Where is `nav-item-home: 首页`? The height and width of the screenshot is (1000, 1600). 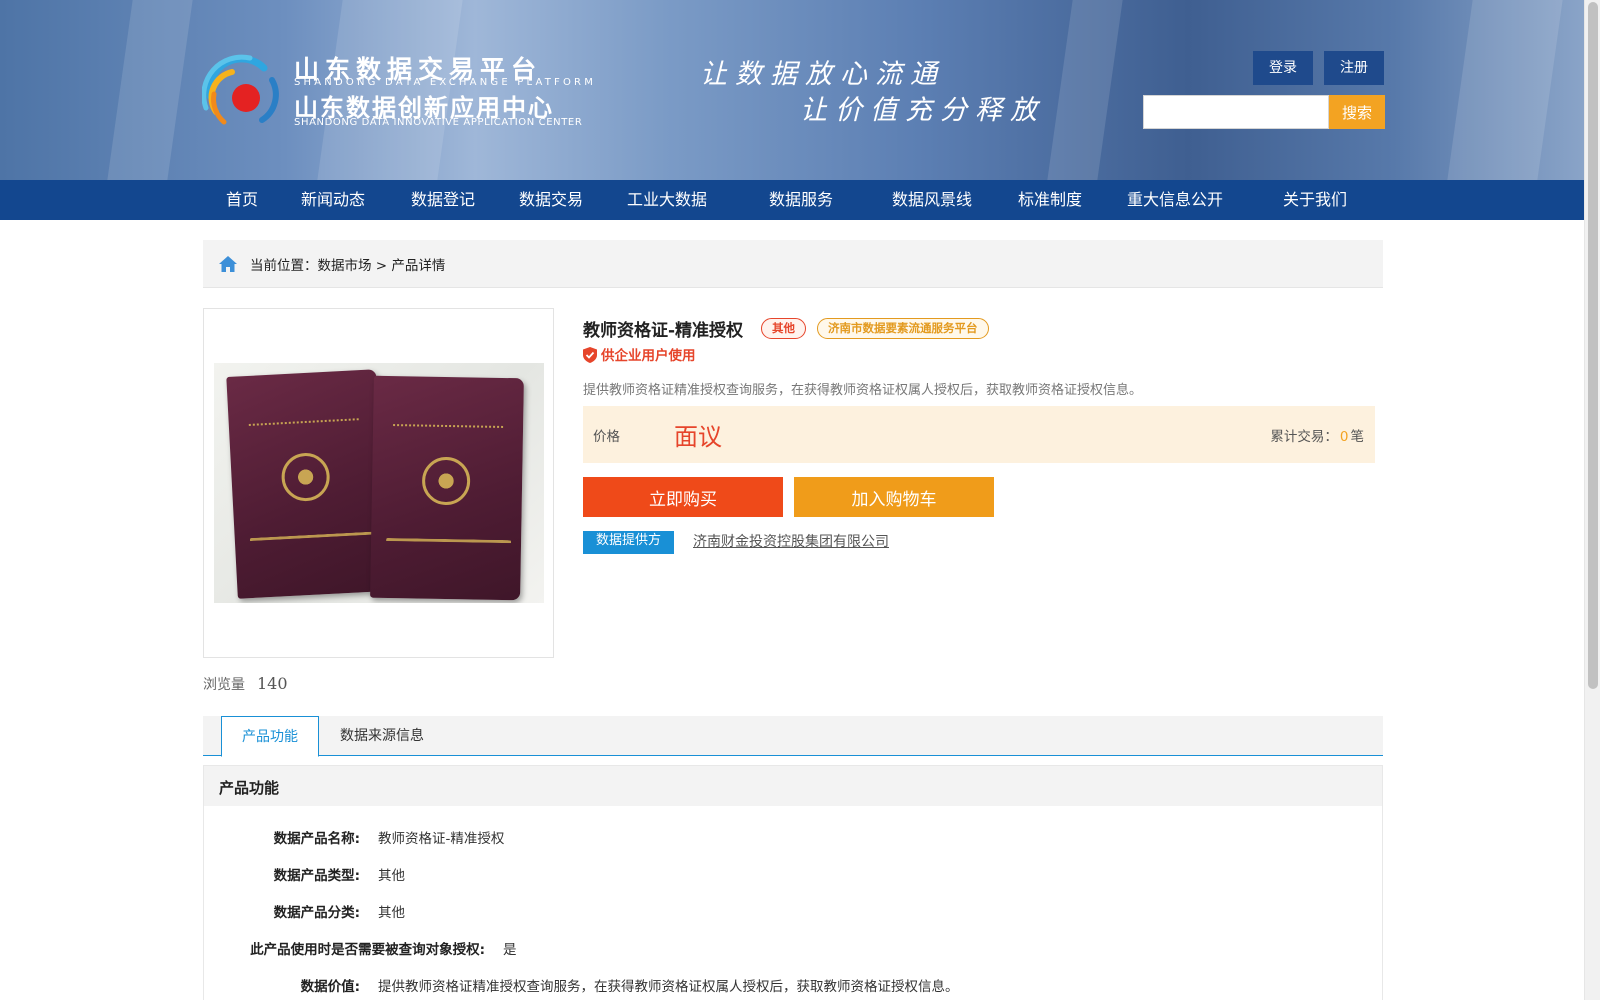 nav-item-home: 首页 is located at coordinates (242, 200).